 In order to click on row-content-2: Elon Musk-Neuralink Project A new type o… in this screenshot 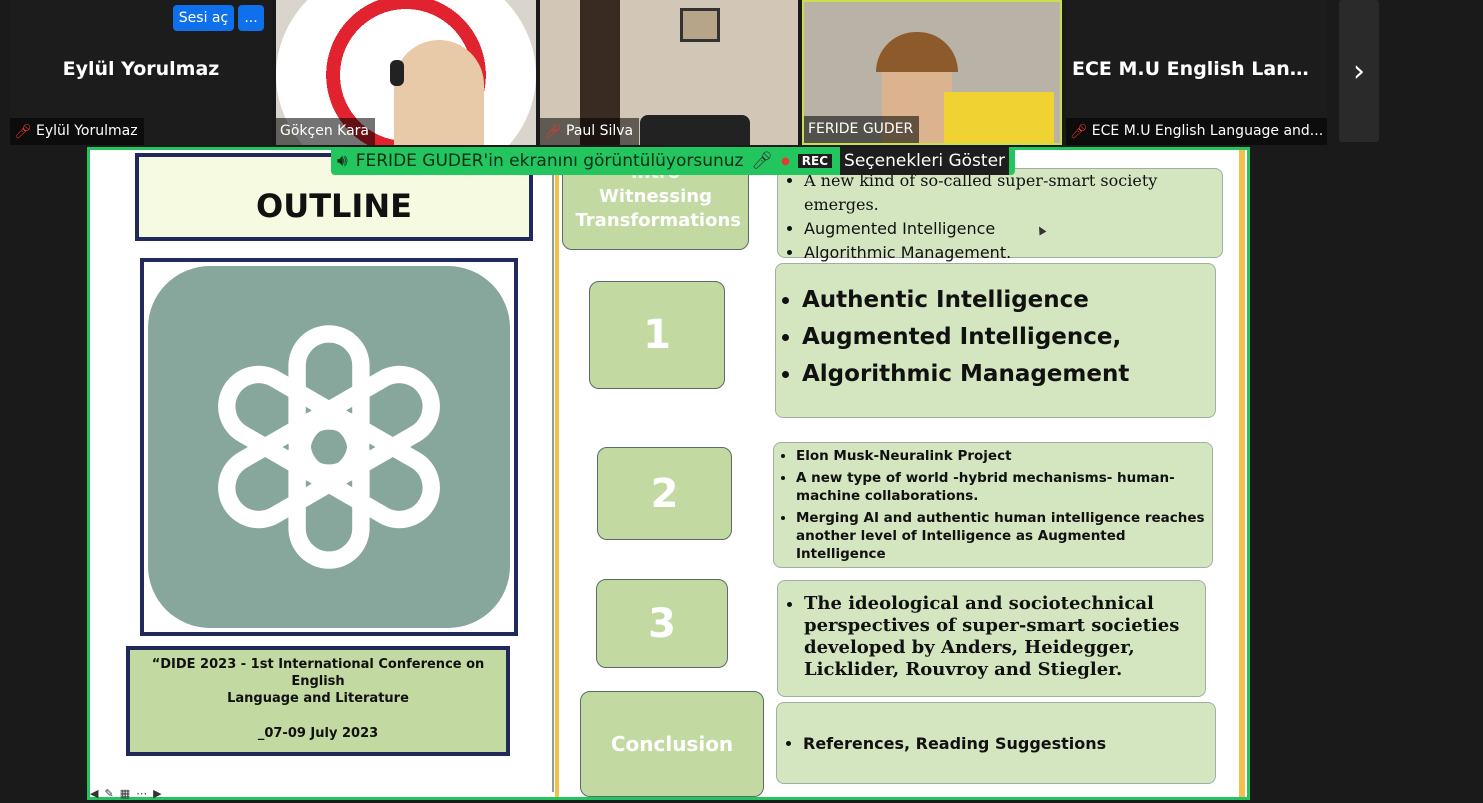, I will do `click(993, 505)`.